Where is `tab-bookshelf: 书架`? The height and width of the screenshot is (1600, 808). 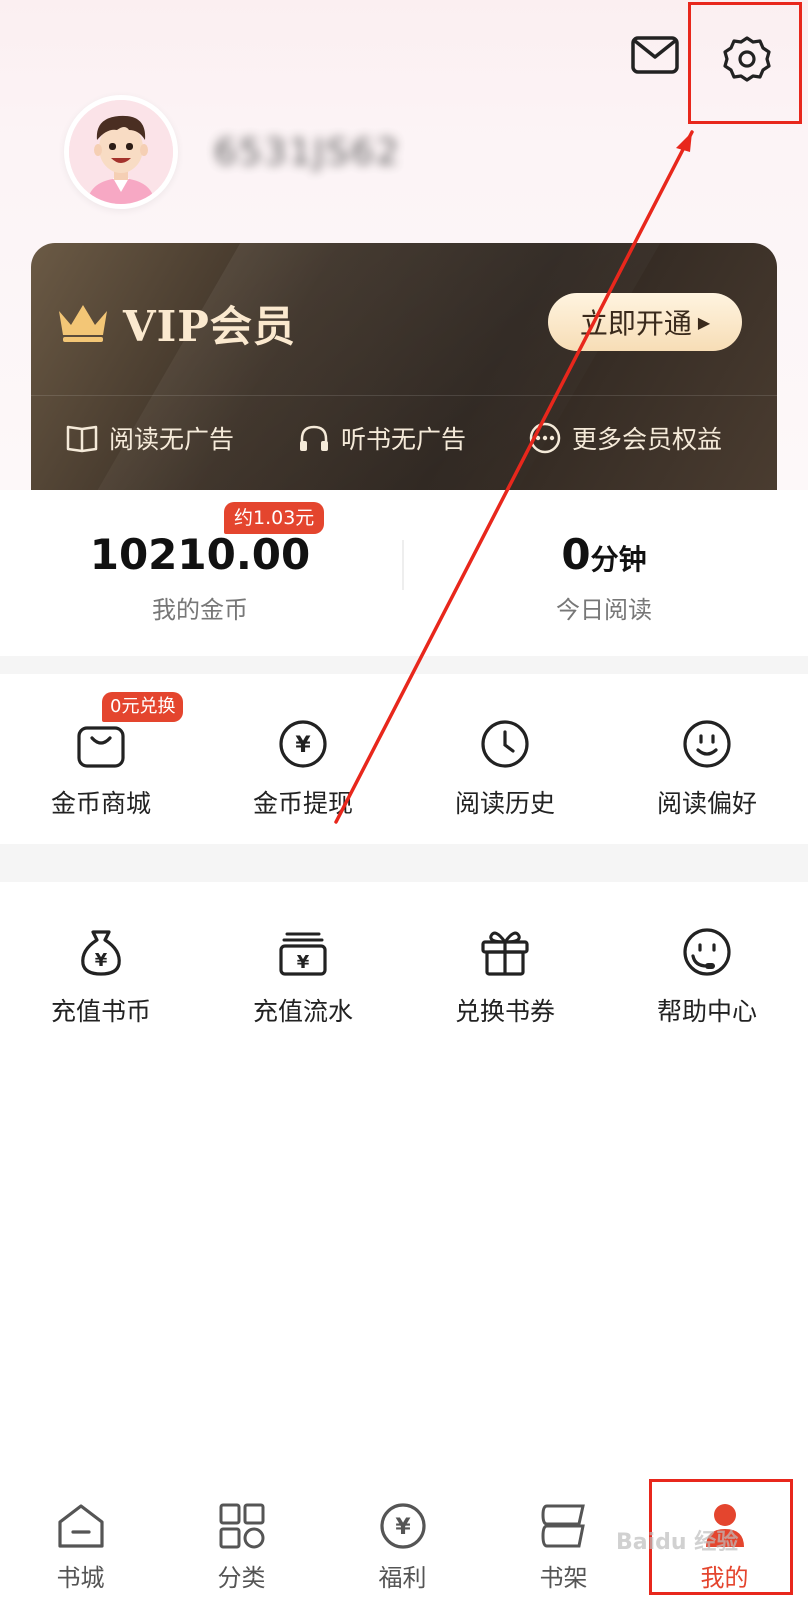 tab-bookshelf: 书架 is located at coordinates (563, 1538).